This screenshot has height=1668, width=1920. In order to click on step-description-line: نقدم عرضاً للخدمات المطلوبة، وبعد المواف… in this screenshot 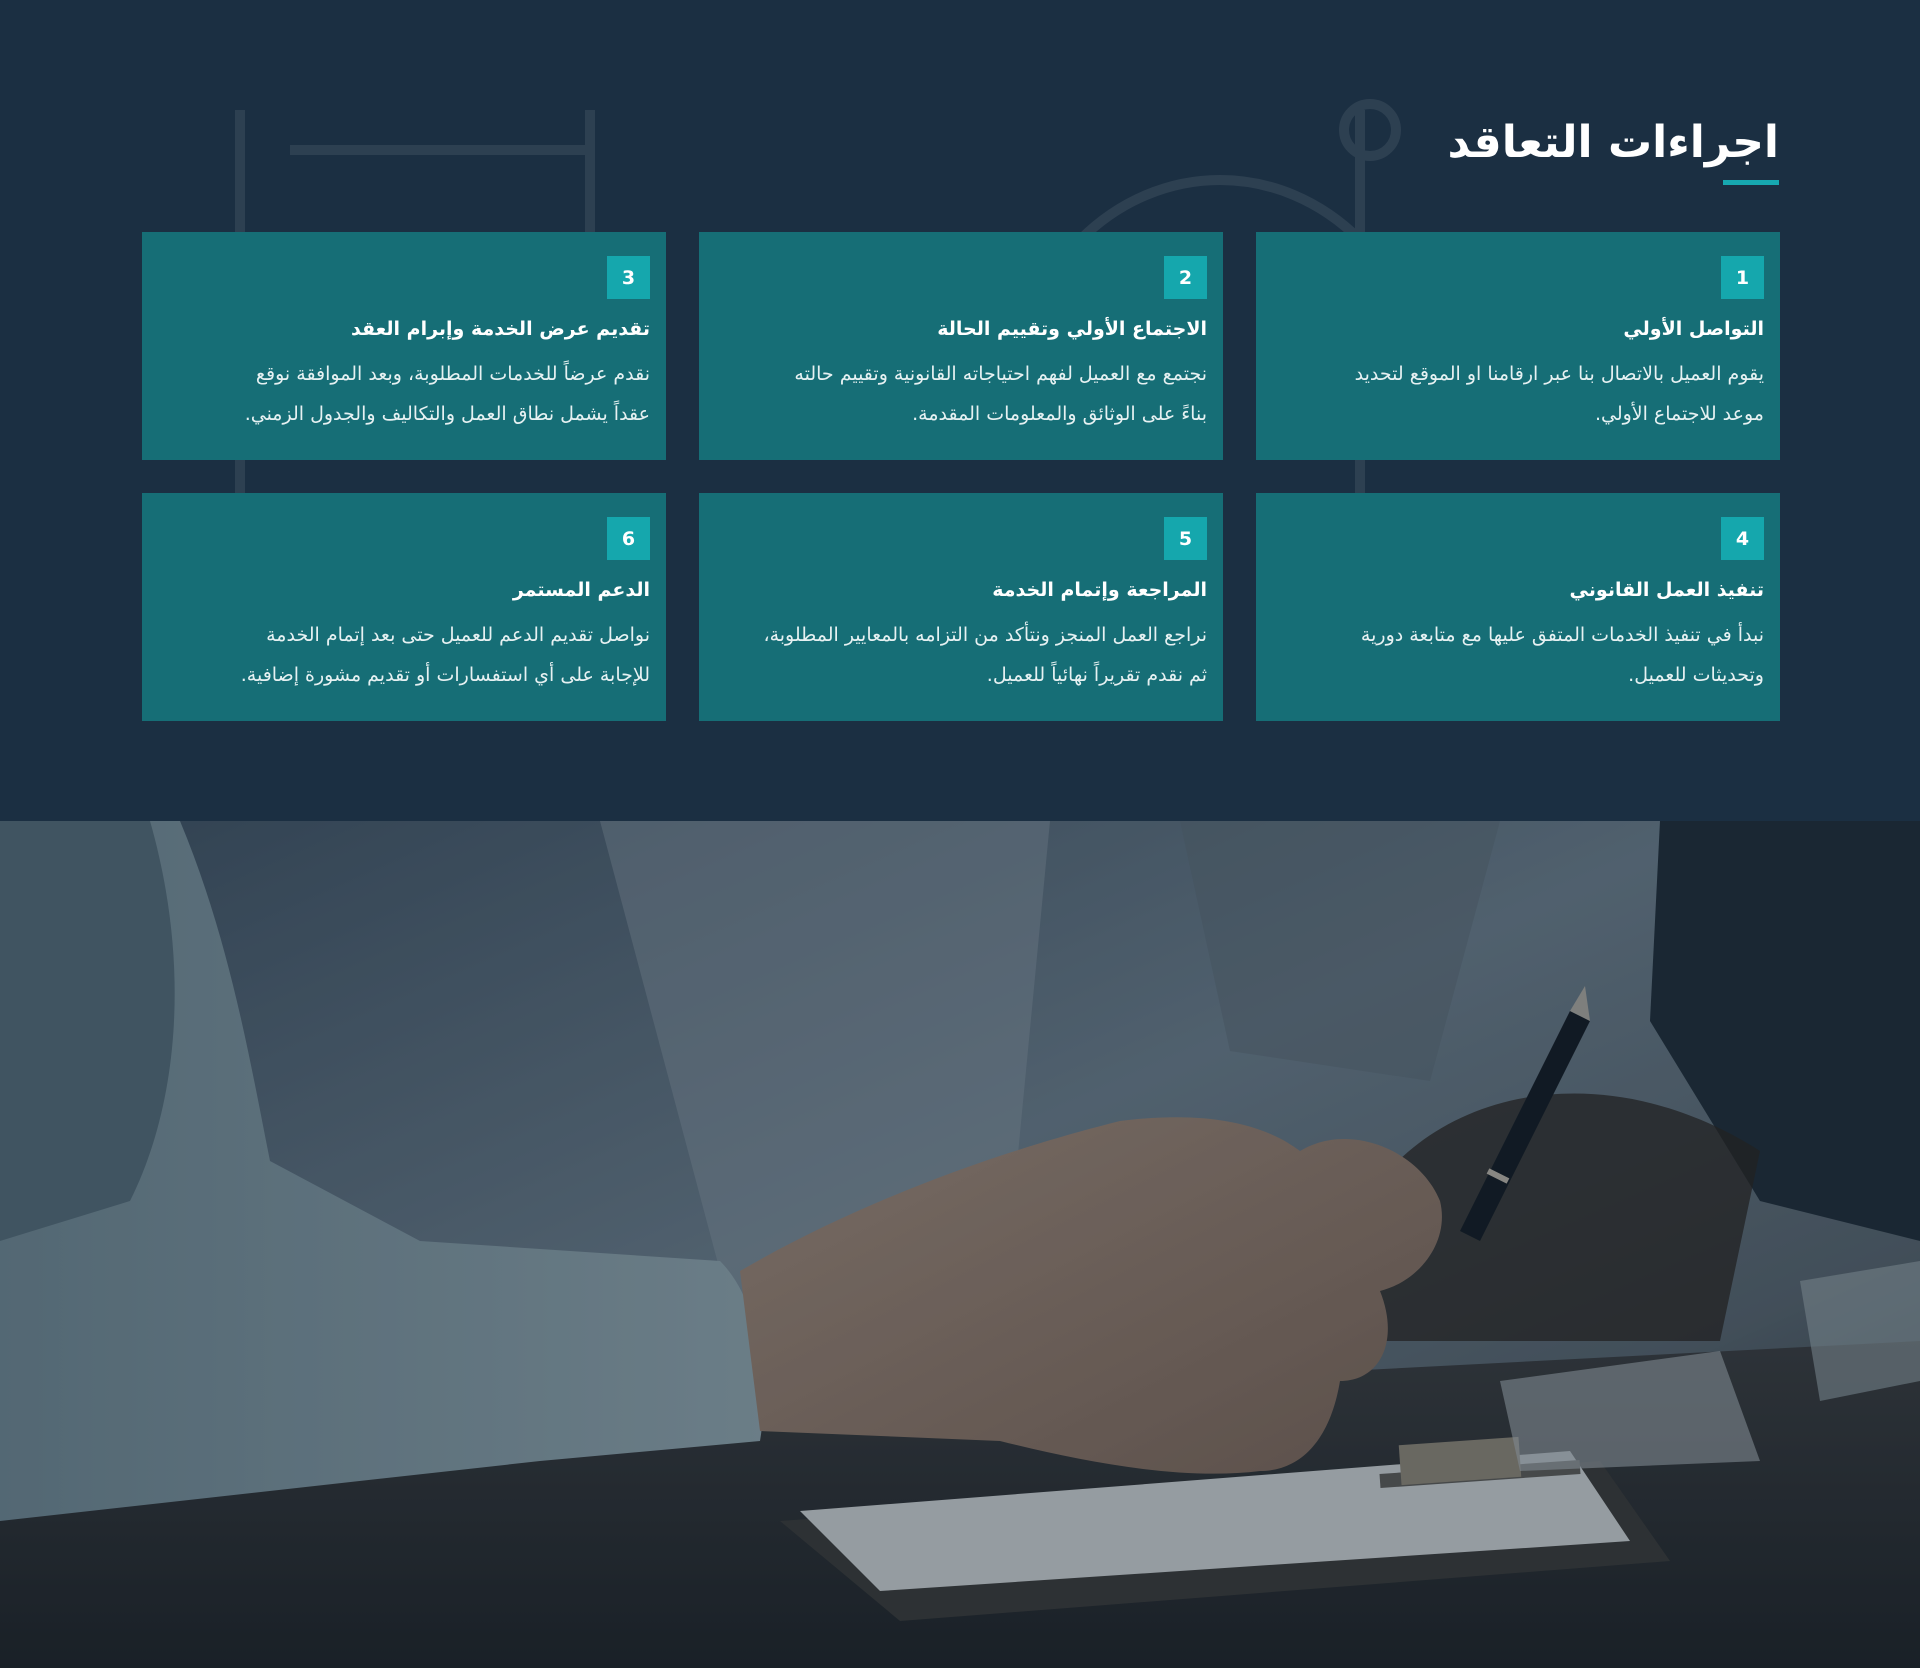, I will do `click(452, 374)`.